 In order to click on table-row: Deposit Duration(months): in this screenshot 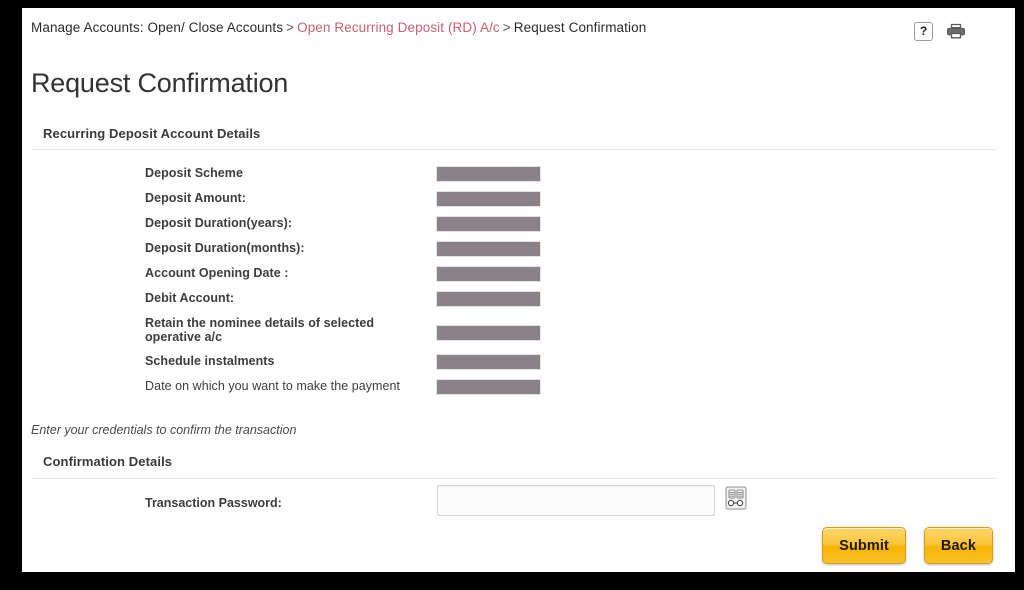, I will do `click(518, 253)`.